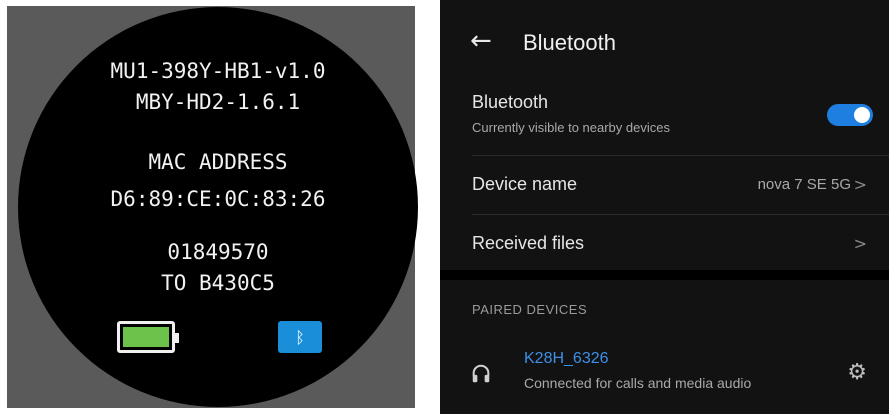 The width and height of the screenshot is (889, 414). I want to click on app-bar: ← Bluetooth, so click(664, 43).